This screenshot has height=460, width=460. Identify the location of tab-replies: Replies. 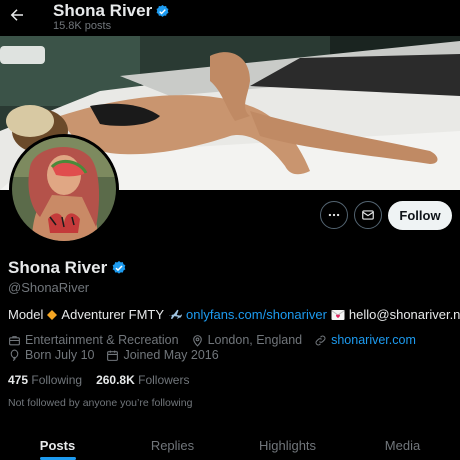
(172, 446).